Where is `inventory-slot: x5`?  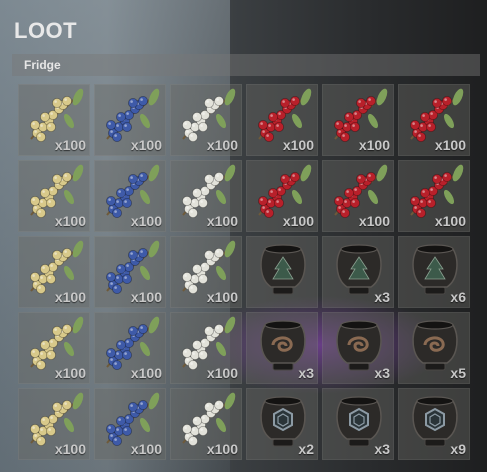 inventory-slot: x5 is located at coordinates (434, 348).